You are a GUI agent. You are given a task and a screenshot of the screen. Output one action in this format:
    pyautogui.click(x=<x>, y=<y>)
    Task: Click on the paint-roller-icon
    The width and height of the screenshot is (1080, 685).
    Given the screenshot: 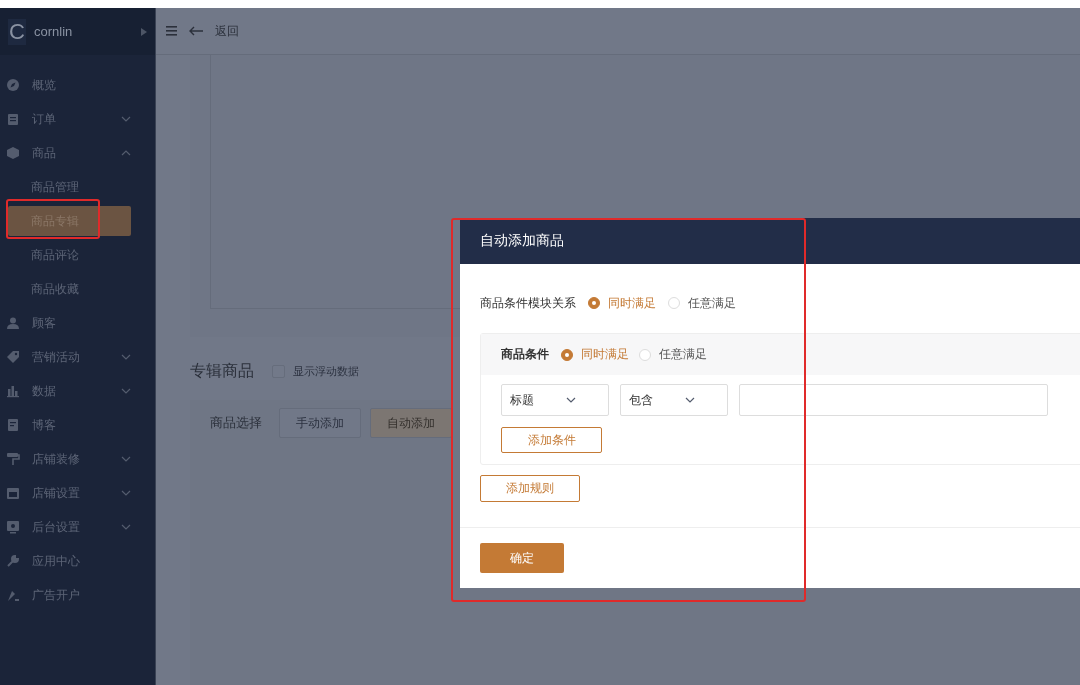 What is the action you would take?
    pyautogui.click(x=13, y=459)
    